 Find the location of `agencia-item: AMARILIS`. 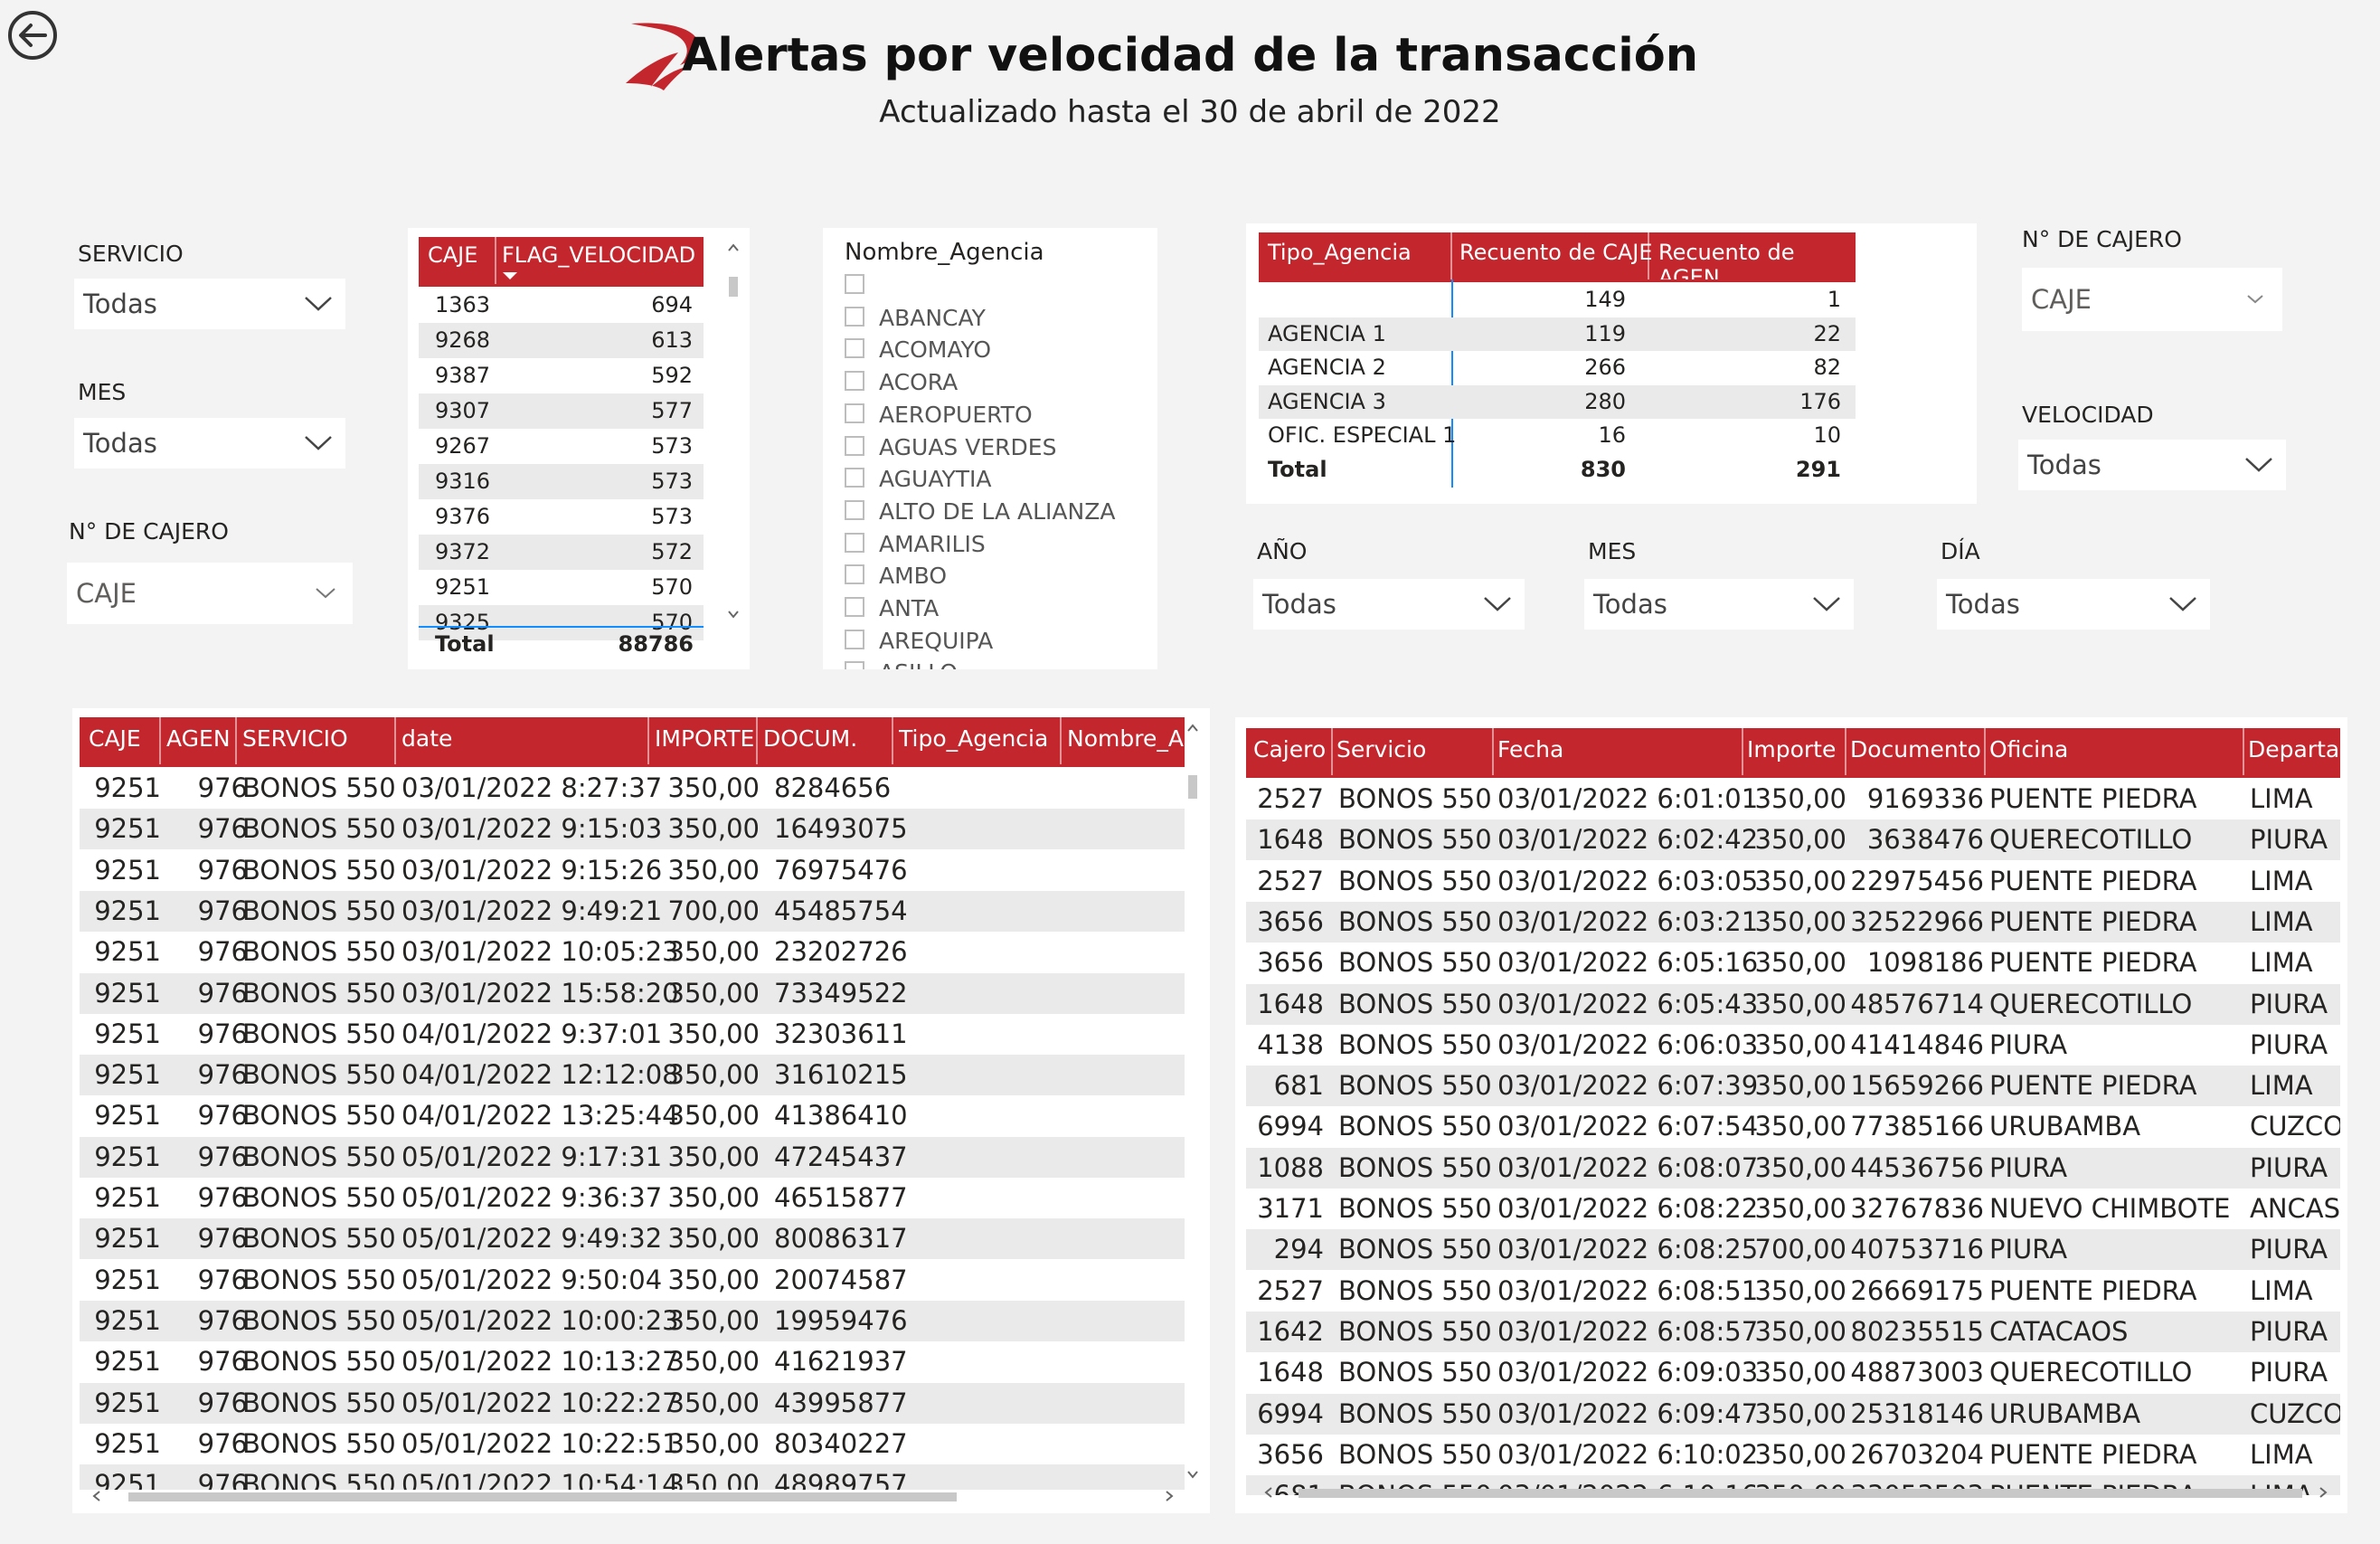

agencia-item: AMARILIS is located at coordinates (916, 544).